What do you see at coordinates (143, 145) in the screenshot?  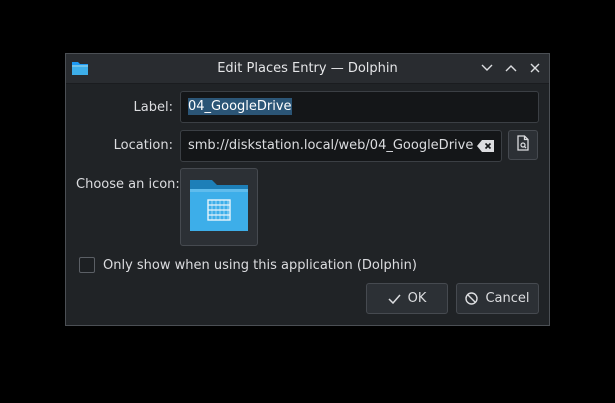 I see `location-field-label: Location:` at bounding box center [143, 145].